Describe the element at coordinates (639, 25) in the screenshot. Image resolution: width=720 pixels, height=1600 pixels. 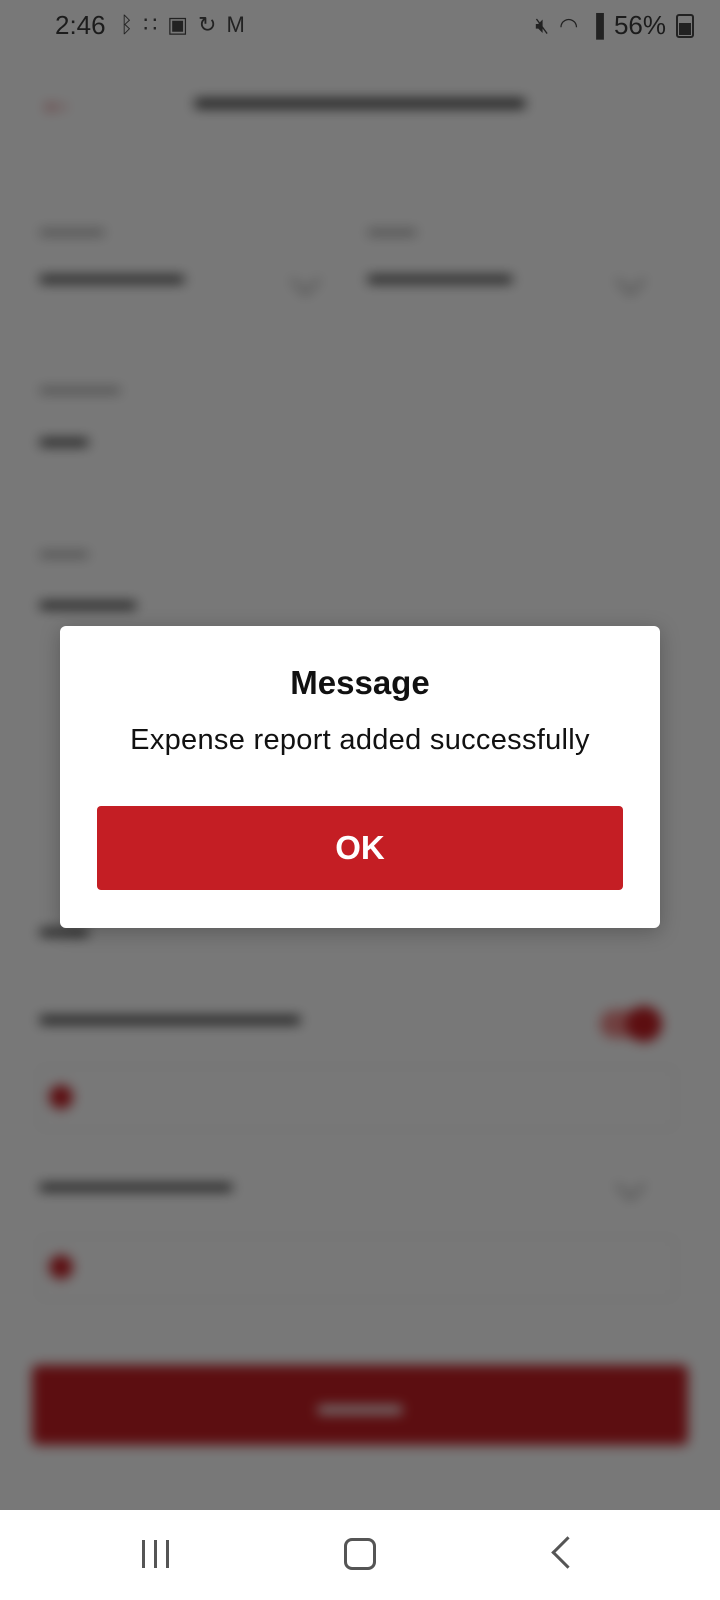
I see `battery-percent: 56%` at that location.